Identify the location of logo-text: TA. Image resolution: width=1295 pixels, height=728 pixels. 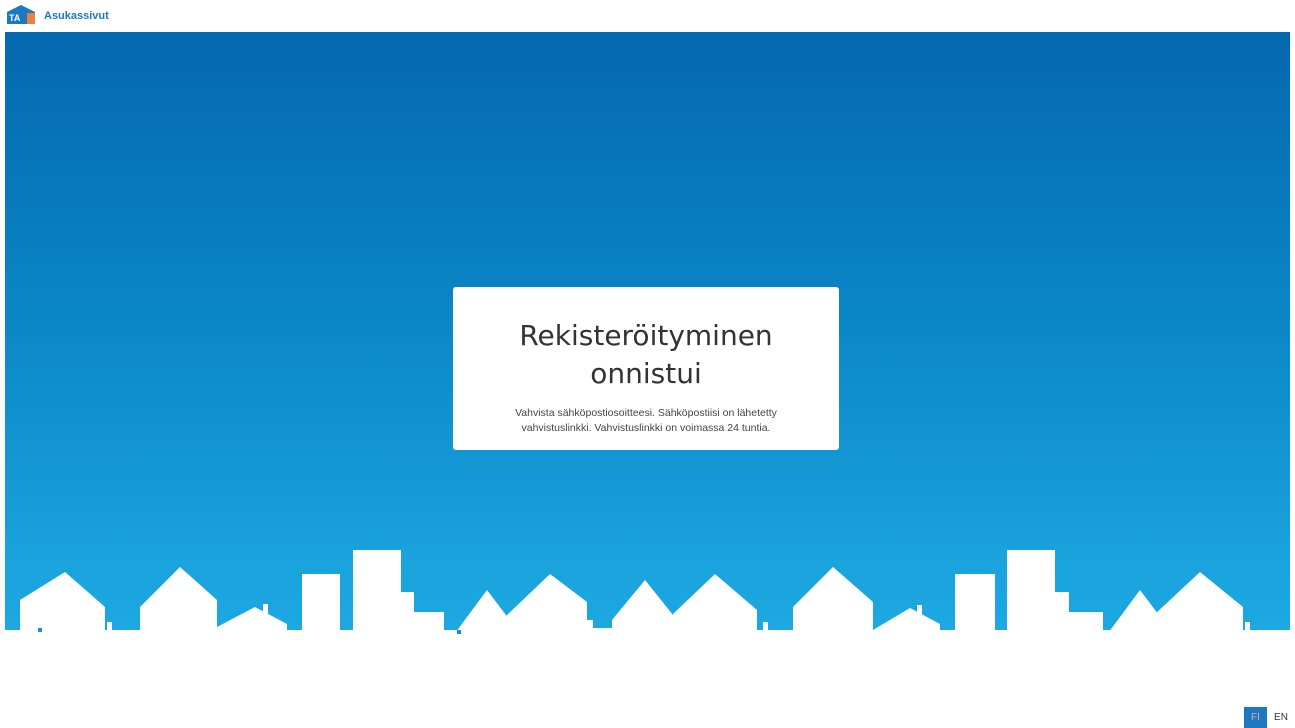
(15, 18).